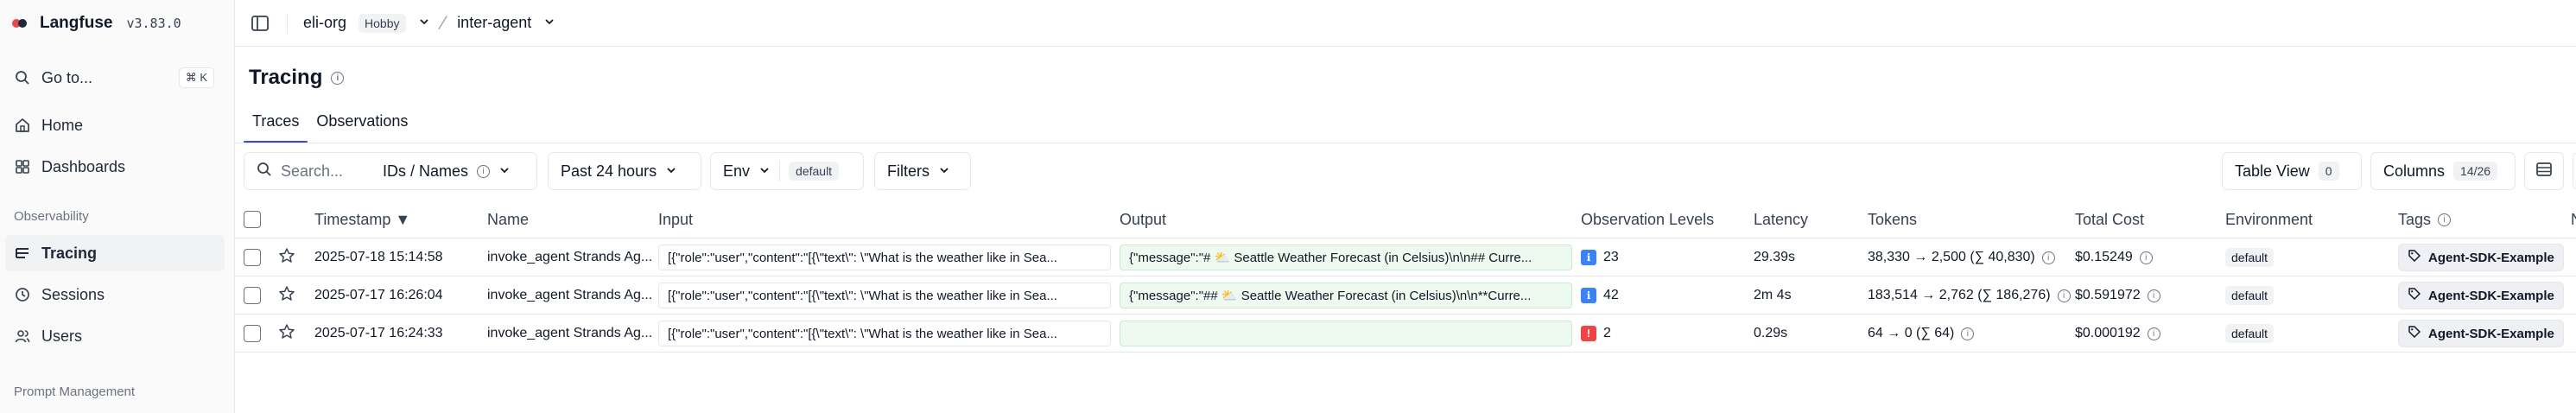  Describe the element at coordinates (115, 336) in the screenshot. I see `sidebar-item-users: Users` at that location.